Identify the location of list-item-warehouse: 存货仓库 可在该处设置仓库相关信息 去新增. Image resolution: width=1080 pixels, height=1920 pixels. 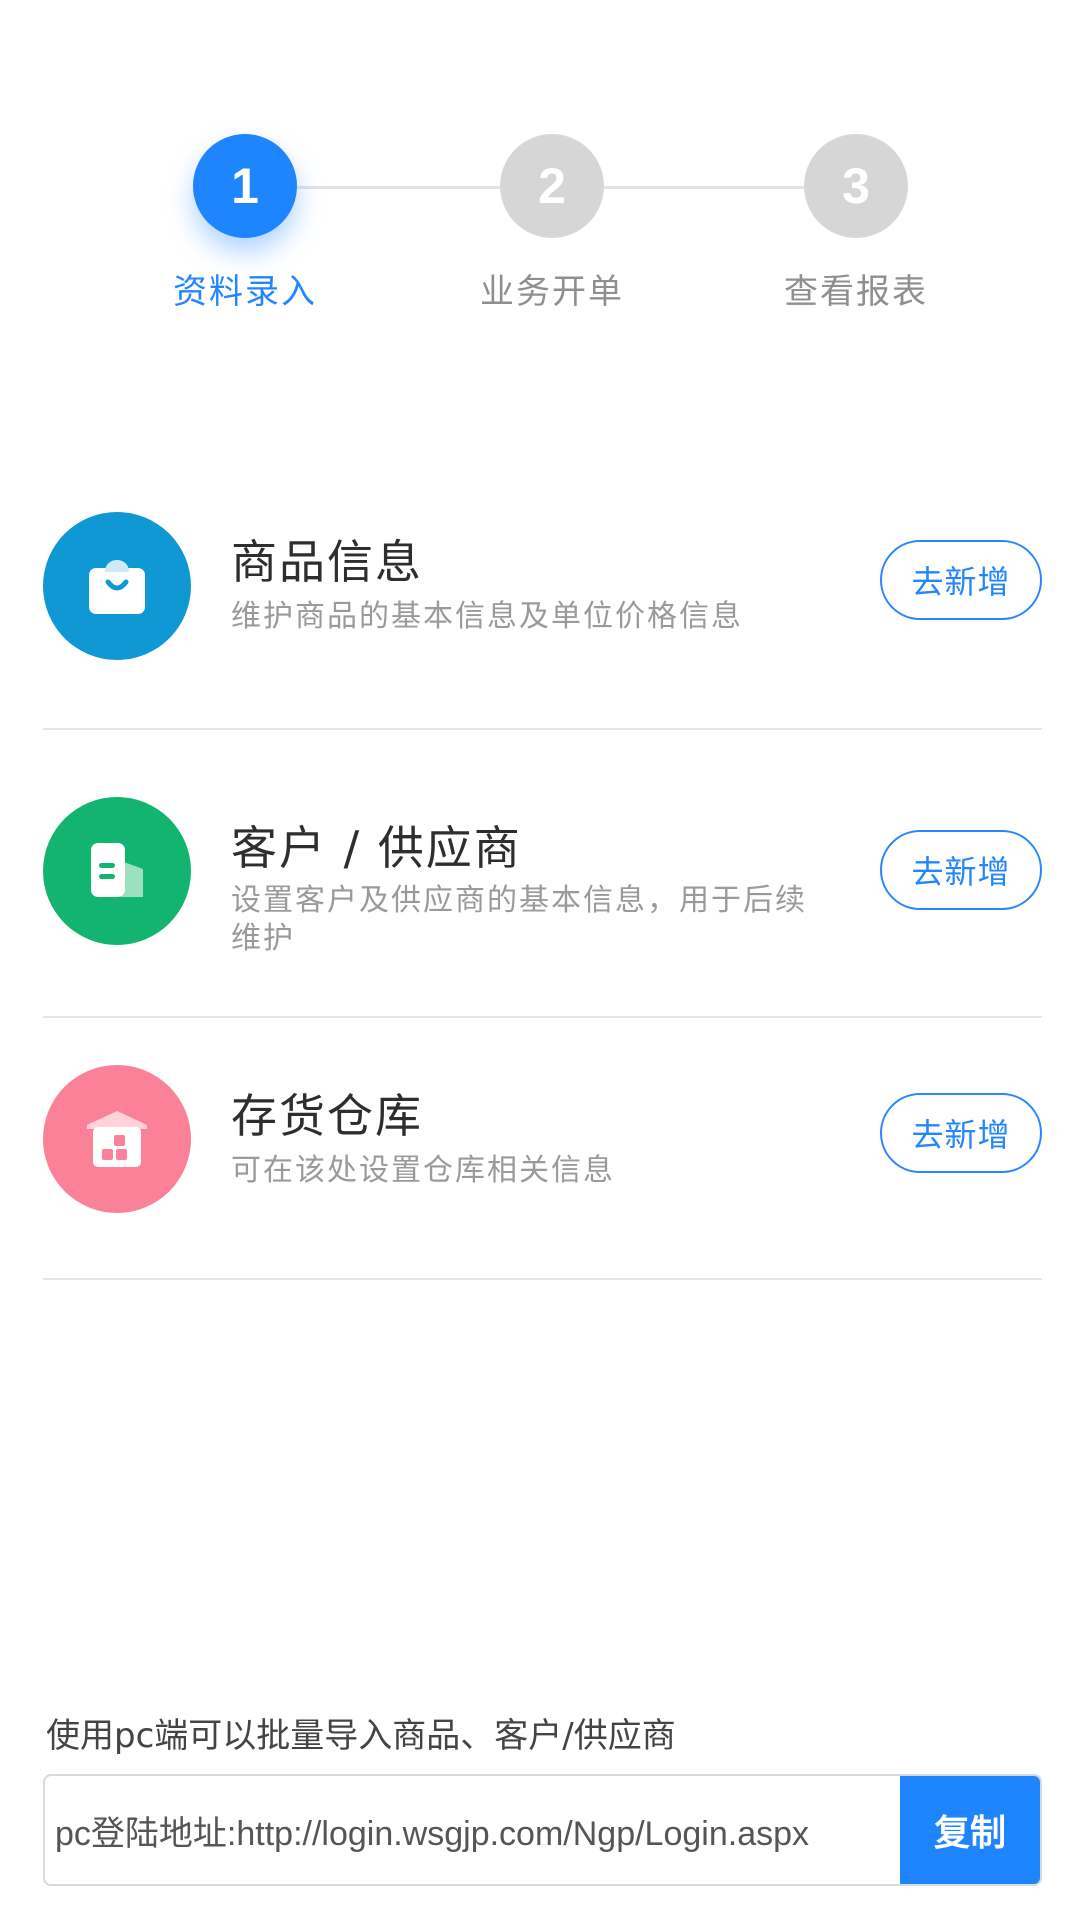
(542, 1149).